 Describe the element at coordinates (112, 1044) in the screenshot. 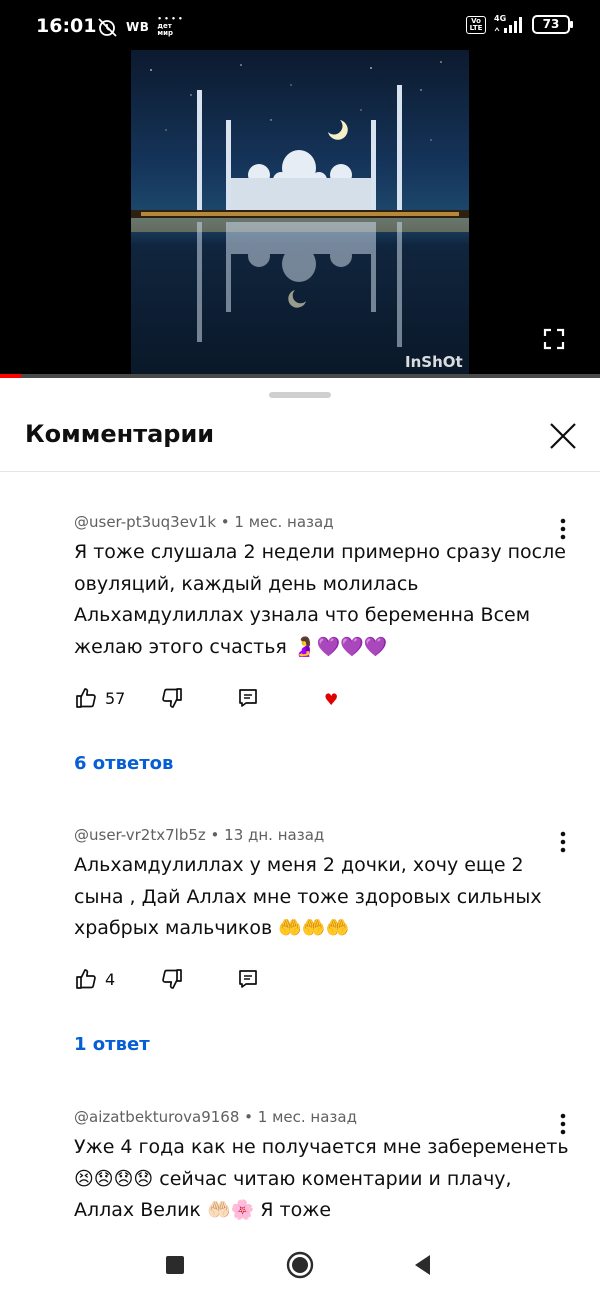

I see `replies-button: 1 ответ` at that location.